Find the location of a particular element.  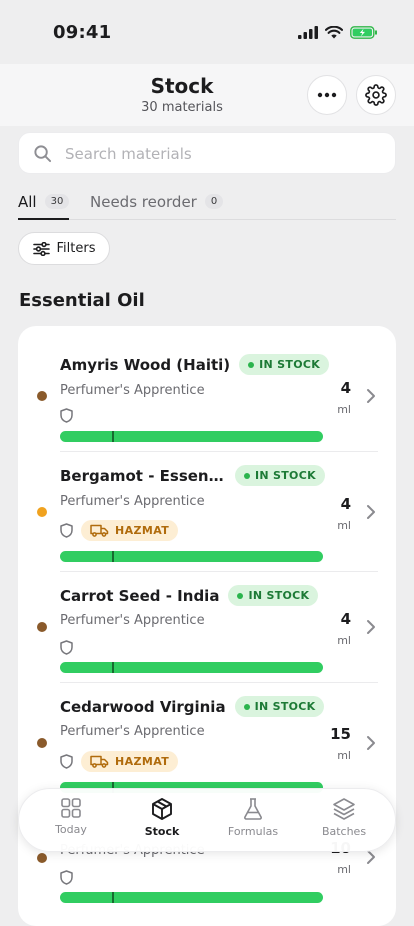

filters-button: Filters is located at coordinates (64, 248).